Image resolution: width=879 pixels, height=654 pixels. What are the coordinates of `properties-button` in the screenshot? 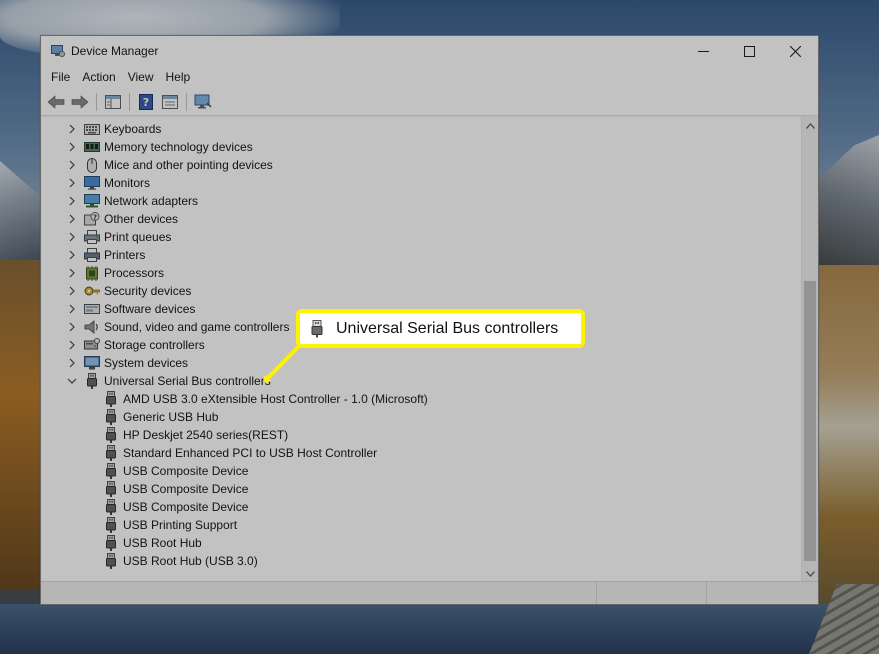 It's located at (170, 102).